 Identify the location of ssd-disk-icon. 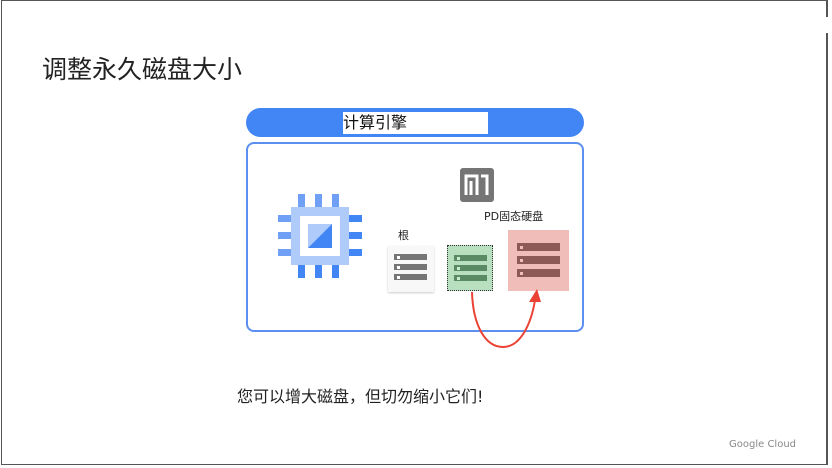
(538, 260).